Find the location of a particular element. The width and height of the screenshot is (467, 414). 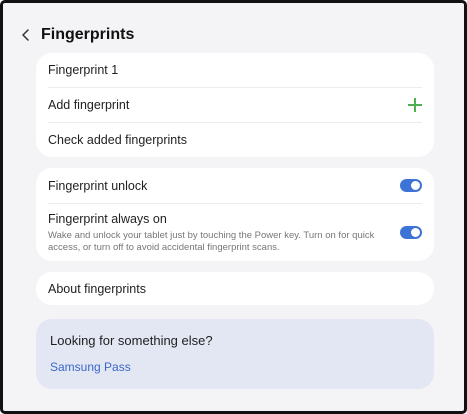

suggestion-title: Looking for something else? is located at coordinates (131, 340).